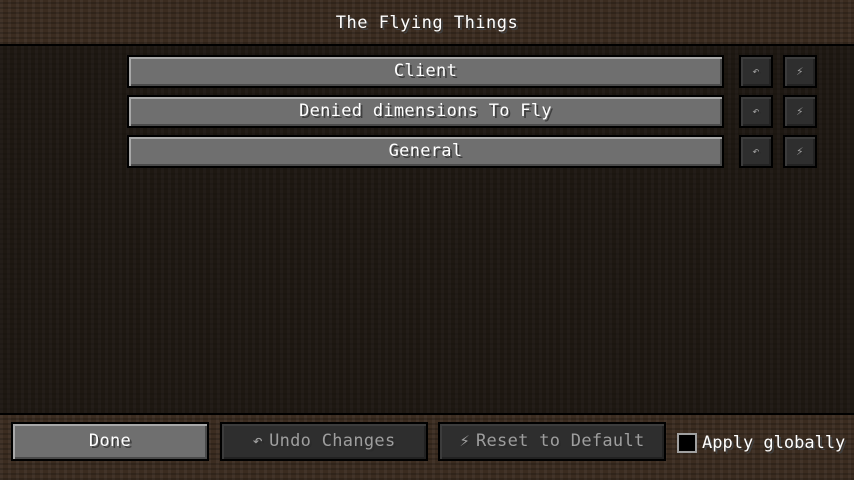 This screenshot has height=480, width=854. I want to click on category-button-denied-dimensions: Denied dimensions To Fly, so click(425, 111).